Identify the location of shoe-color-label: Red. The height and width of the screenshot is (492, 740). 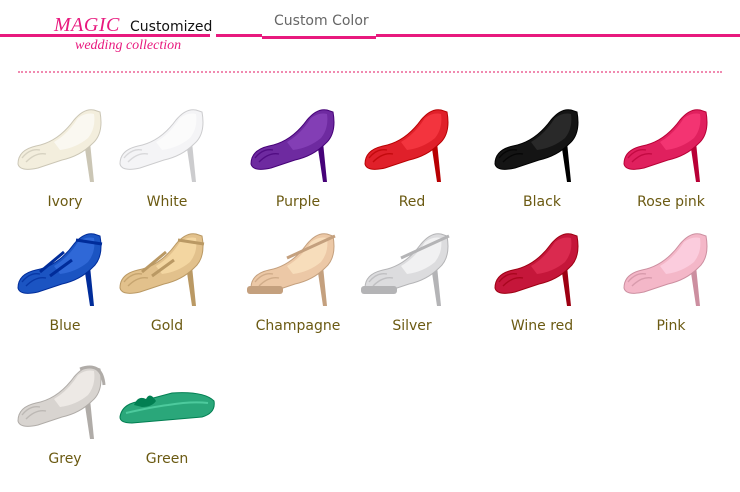
(412, 202).